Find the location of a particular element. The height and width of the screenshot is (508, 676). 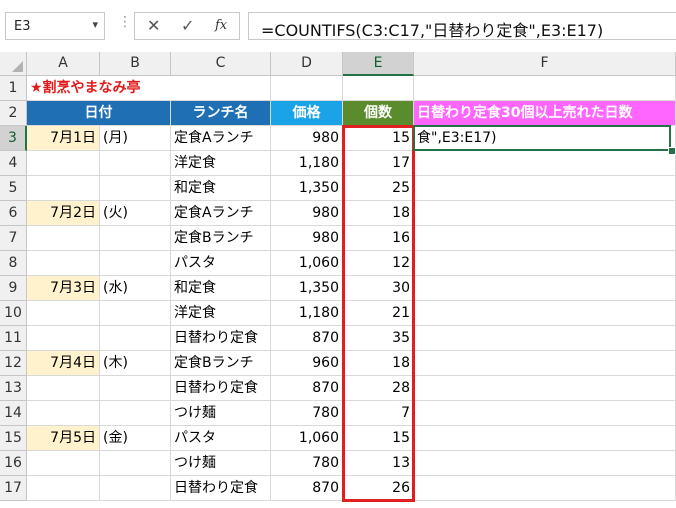

count-cell-e14: 7 is located at coordinates (378, 413).